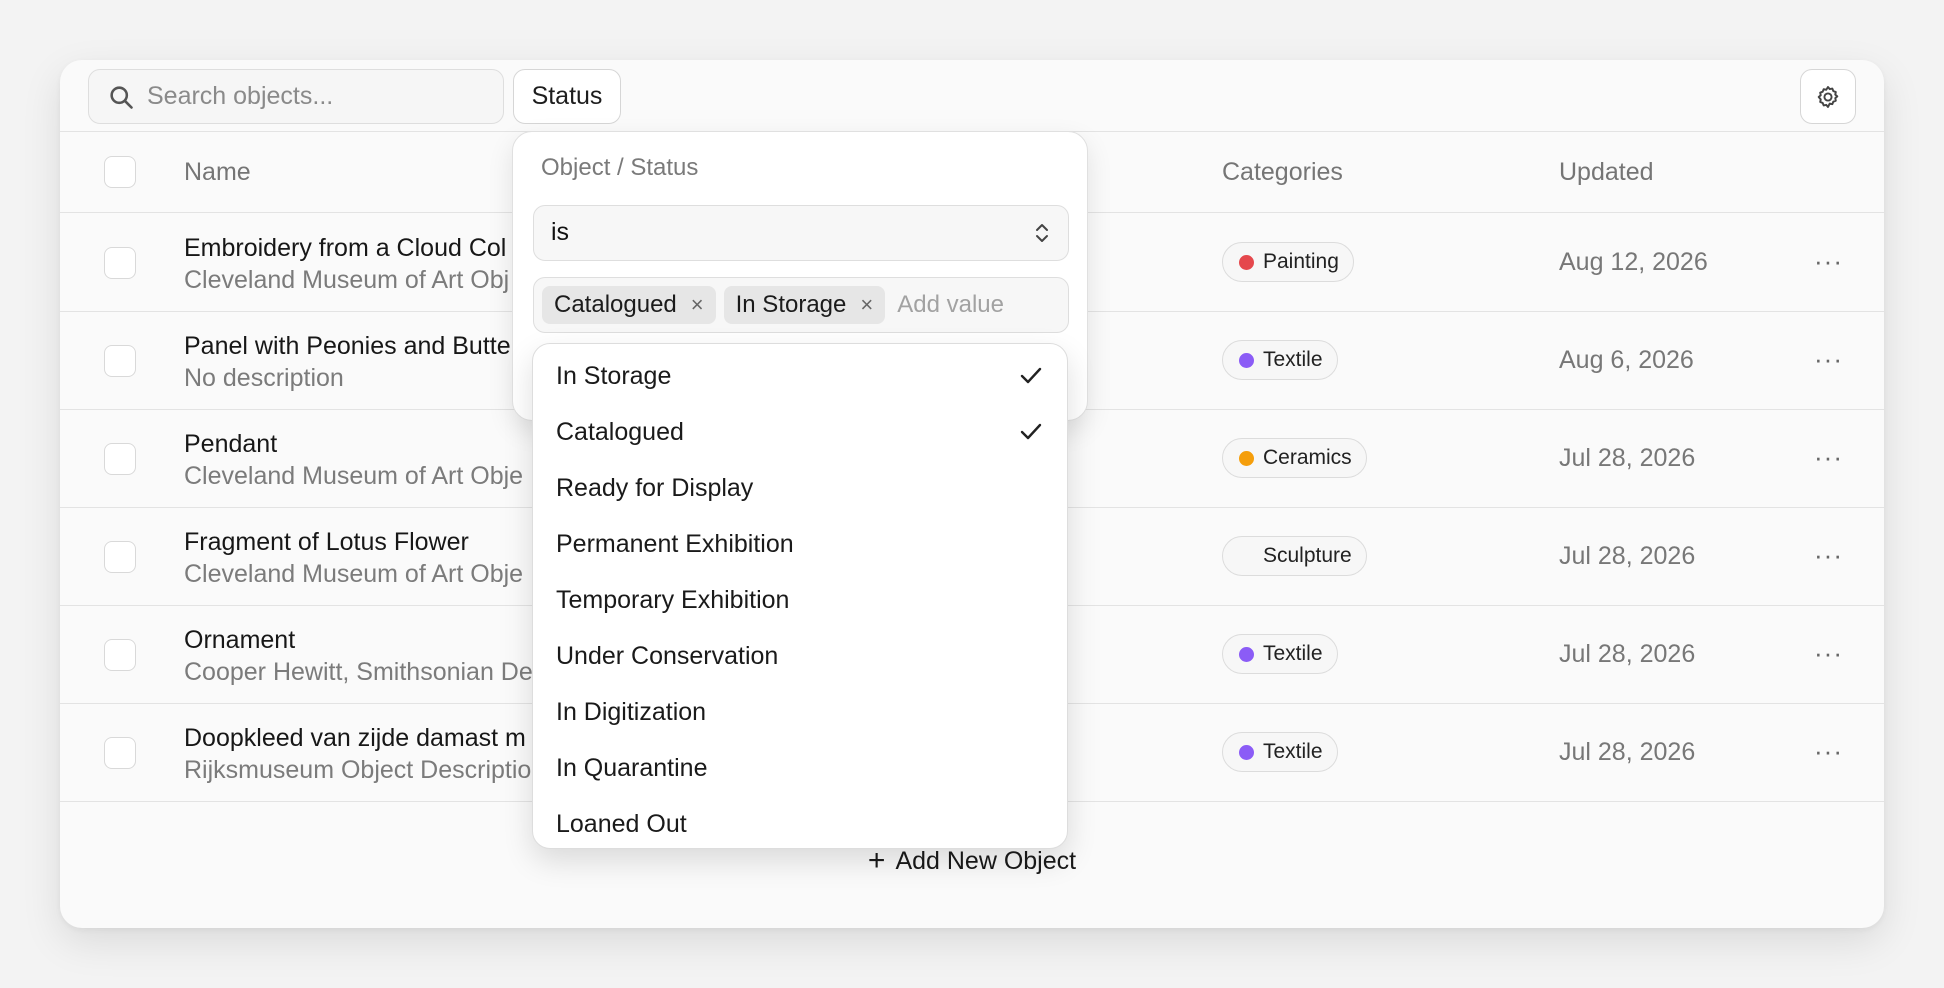 This screenshot has height=988, width=1944. Describe the element at coordinates (1301, 261) in the screenshot. I see `category-label: Painting` at that location.